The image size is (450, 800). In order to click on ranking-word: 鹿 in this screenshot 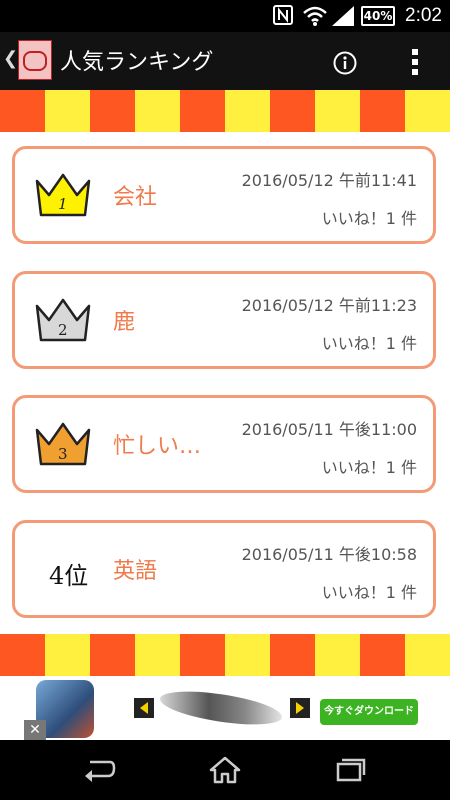, I will do `click(124, 322)`.